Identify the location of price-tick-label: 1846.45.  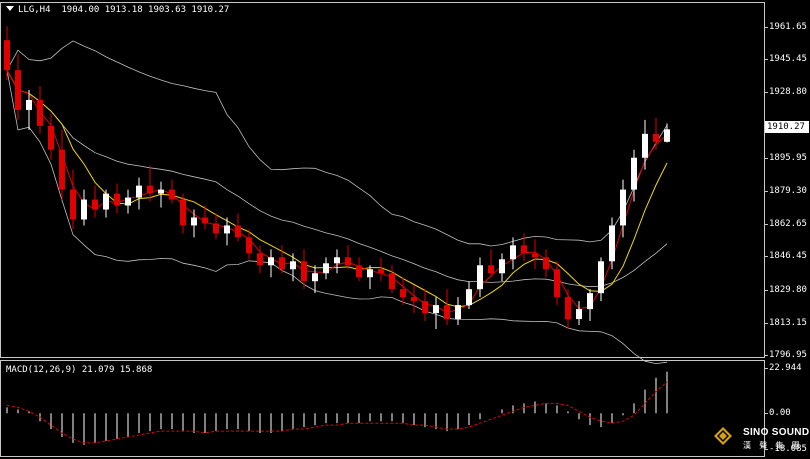
(786, 256).